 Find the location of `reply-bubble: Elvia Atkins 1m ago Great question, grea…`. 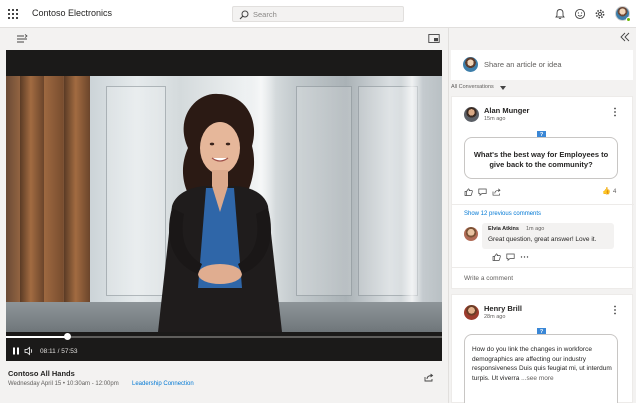

reply-bubble: Elvia Atkins 1m ago Great question, grea… is located at coordinates (548, 236).